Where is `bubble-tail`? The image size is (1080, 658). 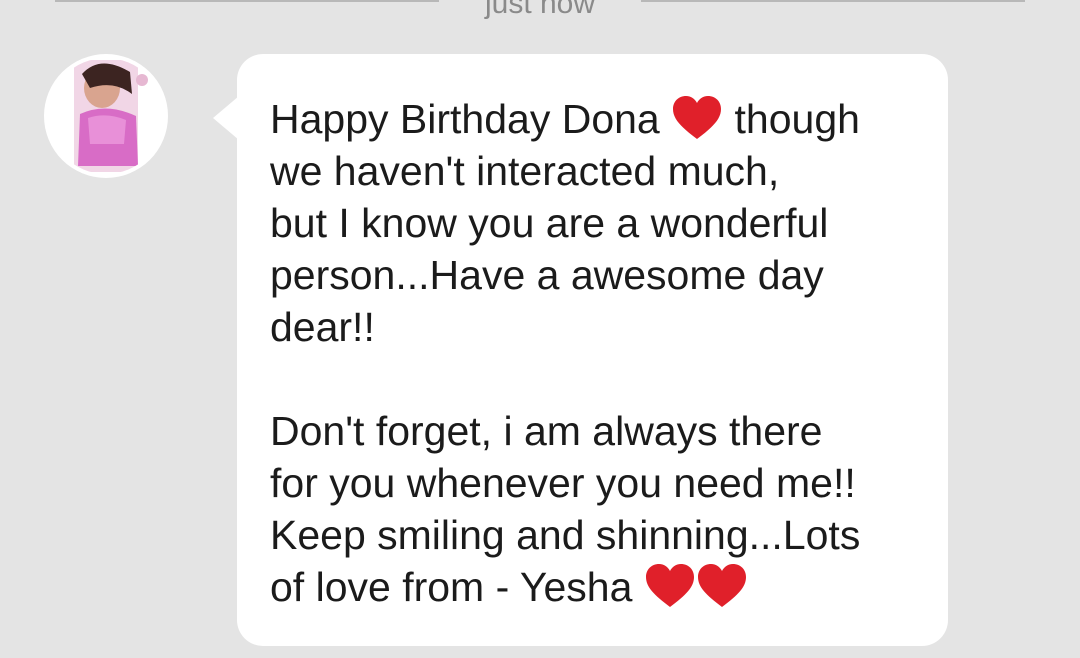 bubble-tail is located at coordinates (226, 118).